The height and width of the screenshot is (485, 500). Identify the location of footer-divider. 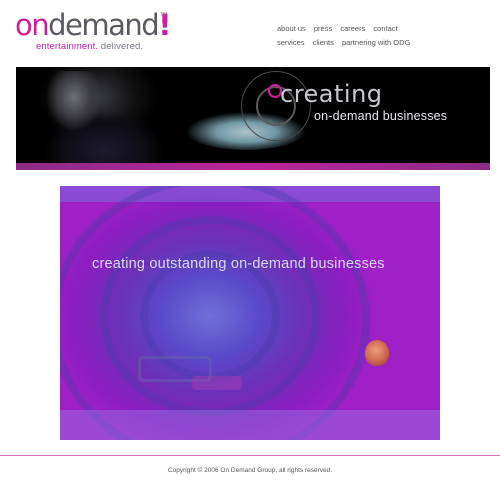
(250, 455).